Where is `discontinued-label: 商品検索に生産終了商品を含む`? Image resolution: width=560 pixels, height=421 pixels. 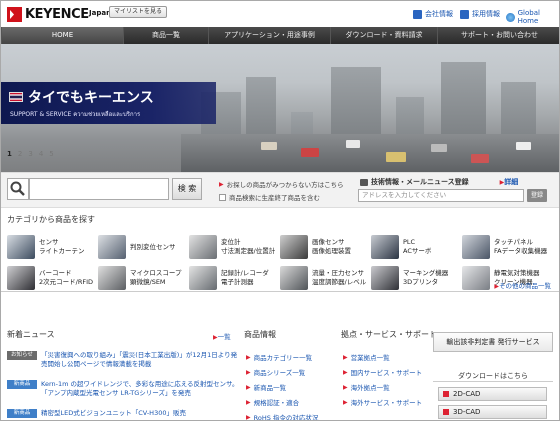
discontinued-label: 商品検索に生産終了商品を含む is located at coordinates (274, 198).